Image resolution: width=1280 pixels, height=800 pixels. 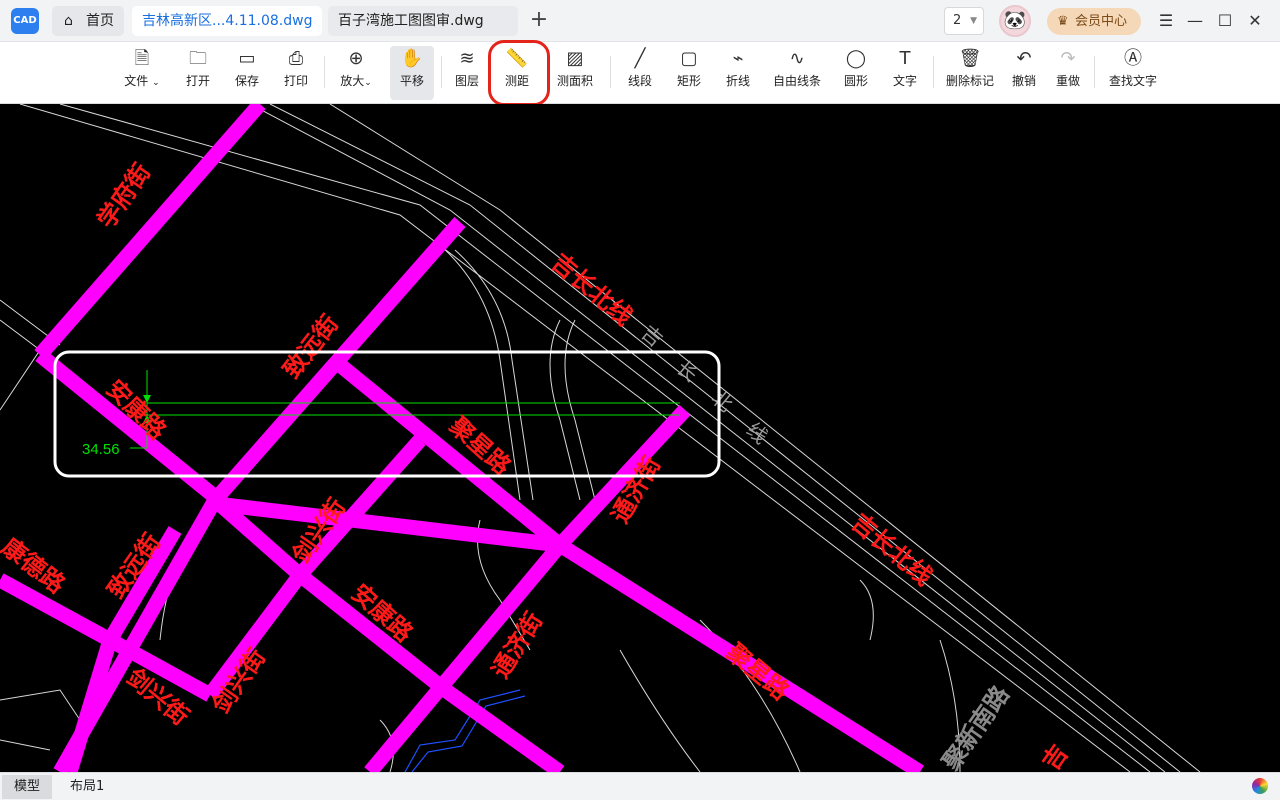 I want to click on find-text-icon: Ⓐ, so click(x=1133, y=58).